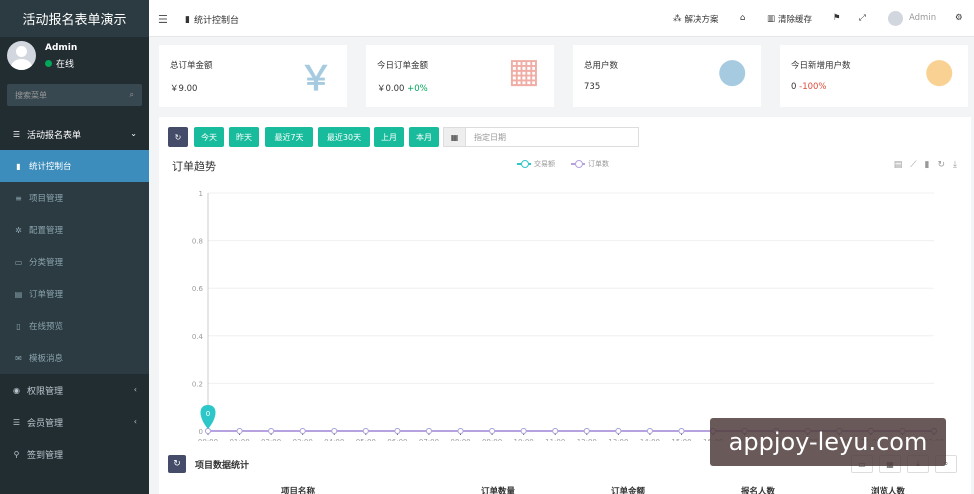 This screenshot has height=494, width=974. What do you see at coordinates (74, 230) in the screenshot?
I see `sidebar-item-config: ✲ 配置管理` at bounding box center [74, 230].